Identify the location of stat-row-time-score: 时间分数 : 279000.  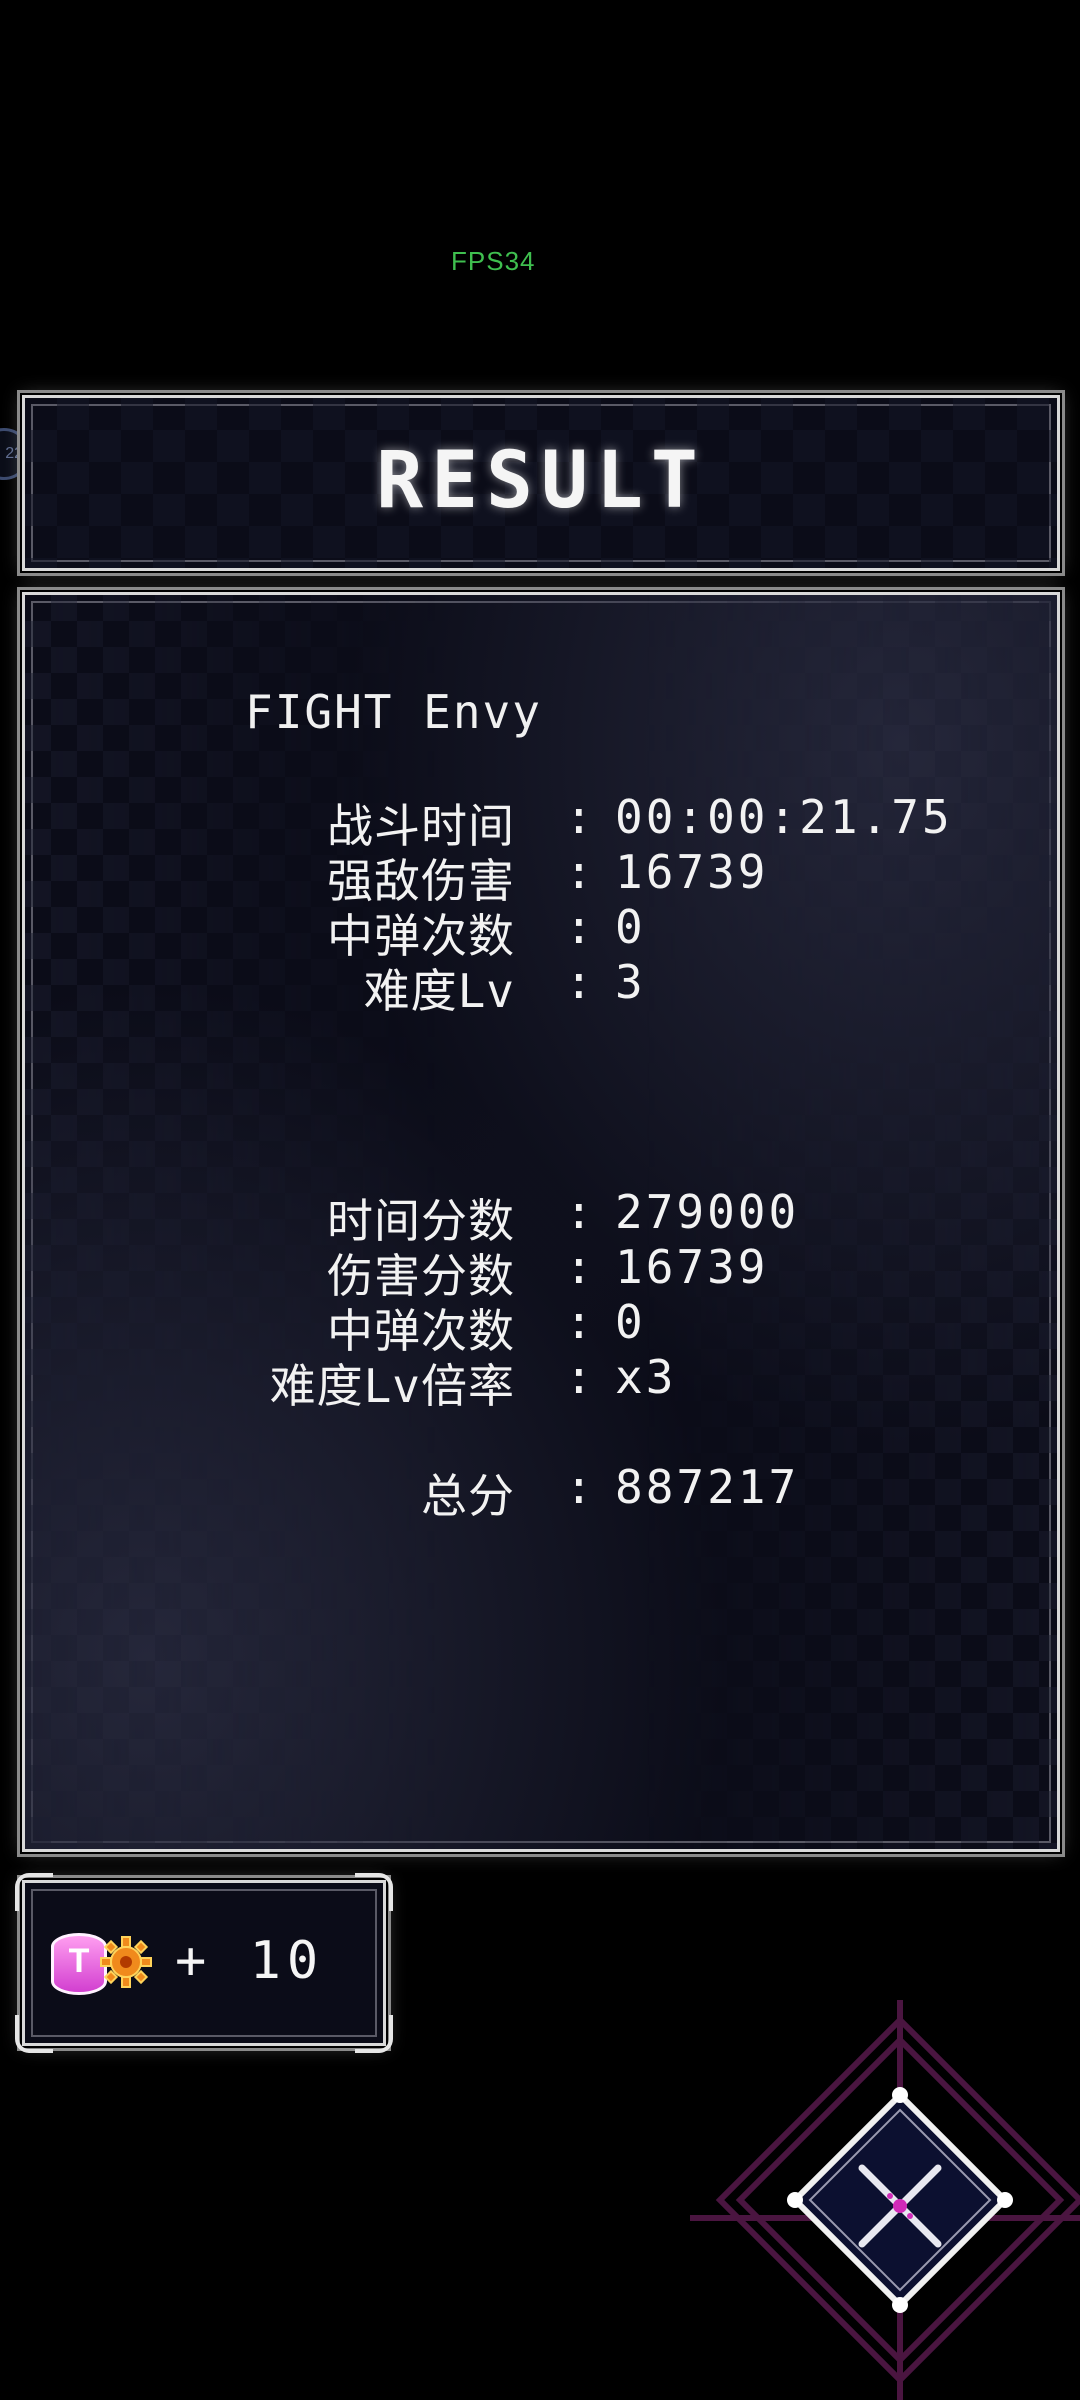
(525, 1216).